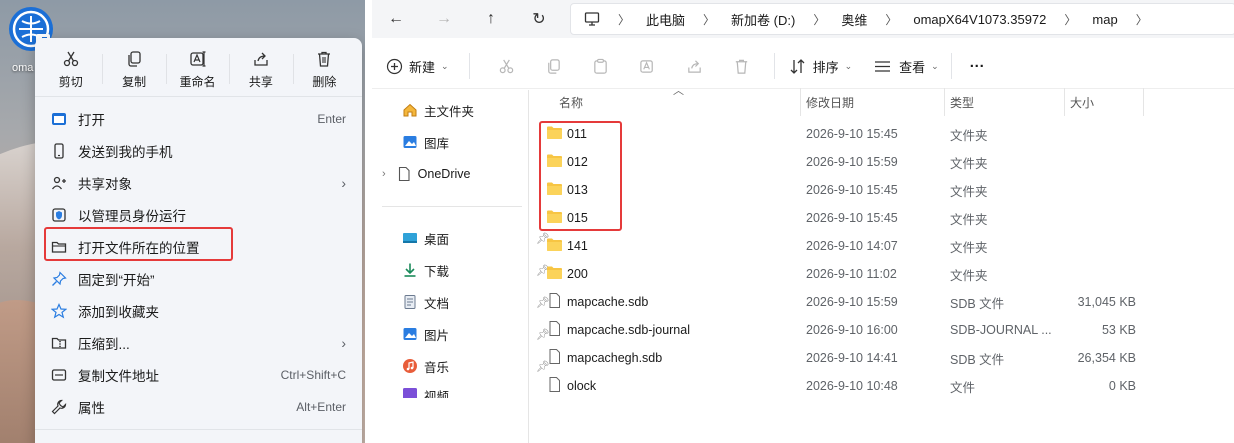  What do you see at coordinates (324, 82) in the screenshot?
I see `delete-label: 删除` at bounding box center [324, 82].